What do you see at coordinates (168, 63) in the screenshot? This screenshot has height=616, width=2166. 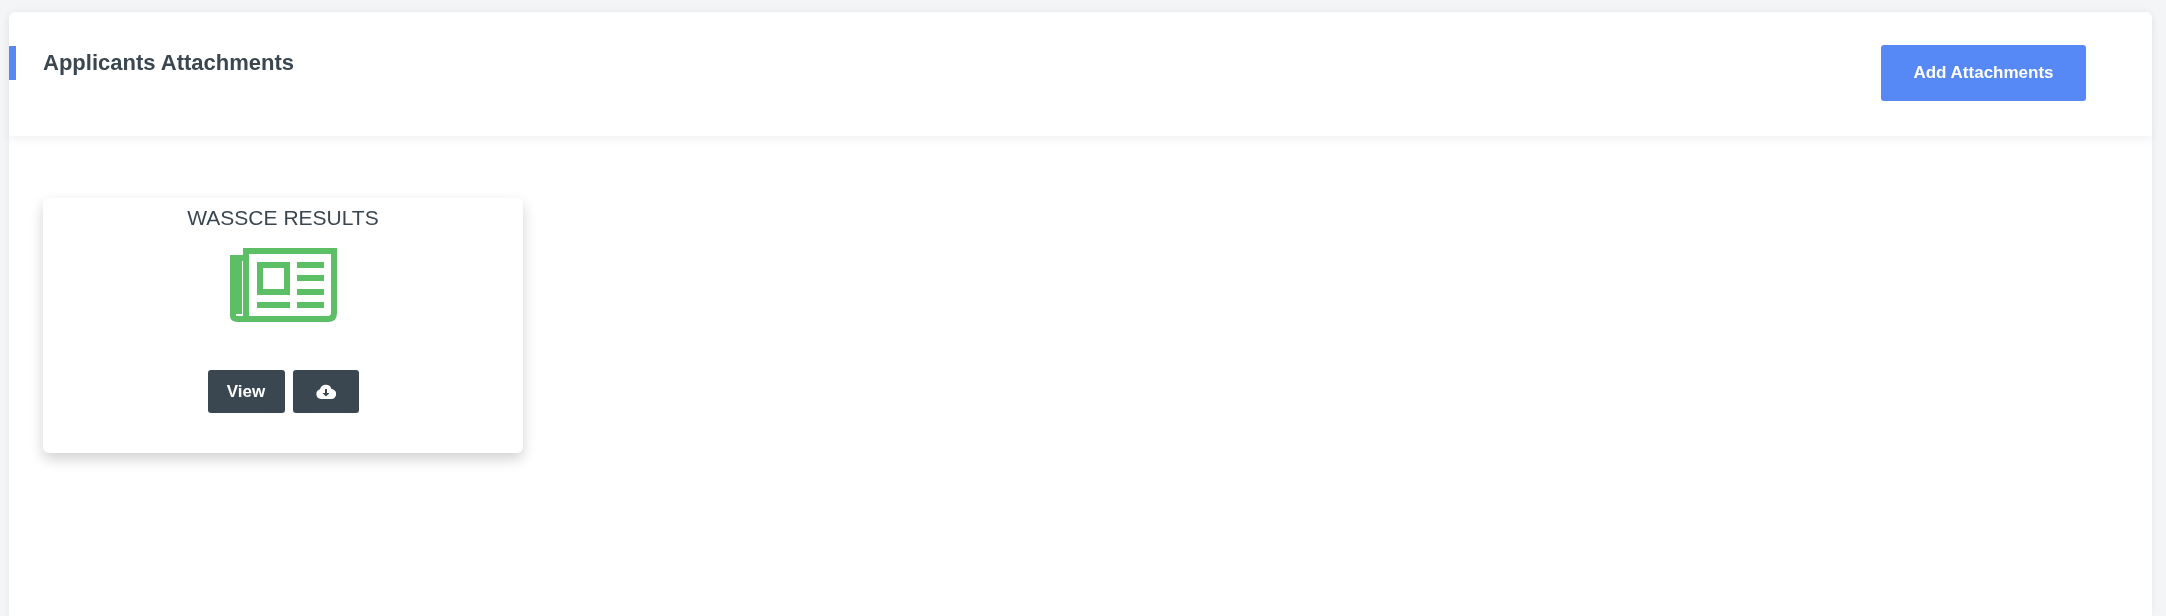 I see `page-title: Applicants Attachments` at bounding box center [168, 63].